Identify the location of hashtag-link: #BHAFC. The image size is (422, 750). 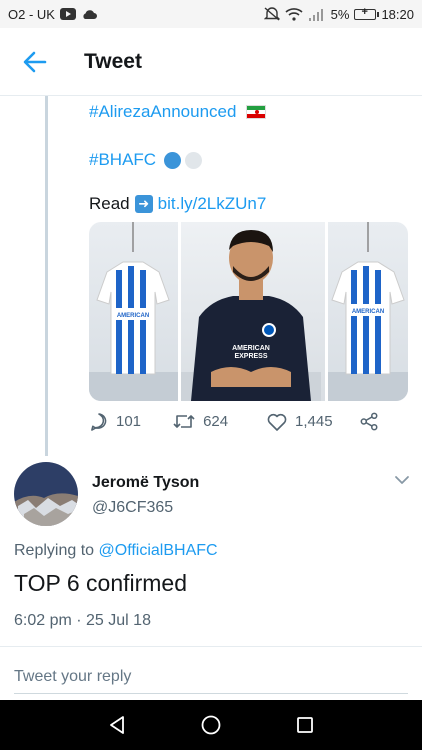
(122, 160).